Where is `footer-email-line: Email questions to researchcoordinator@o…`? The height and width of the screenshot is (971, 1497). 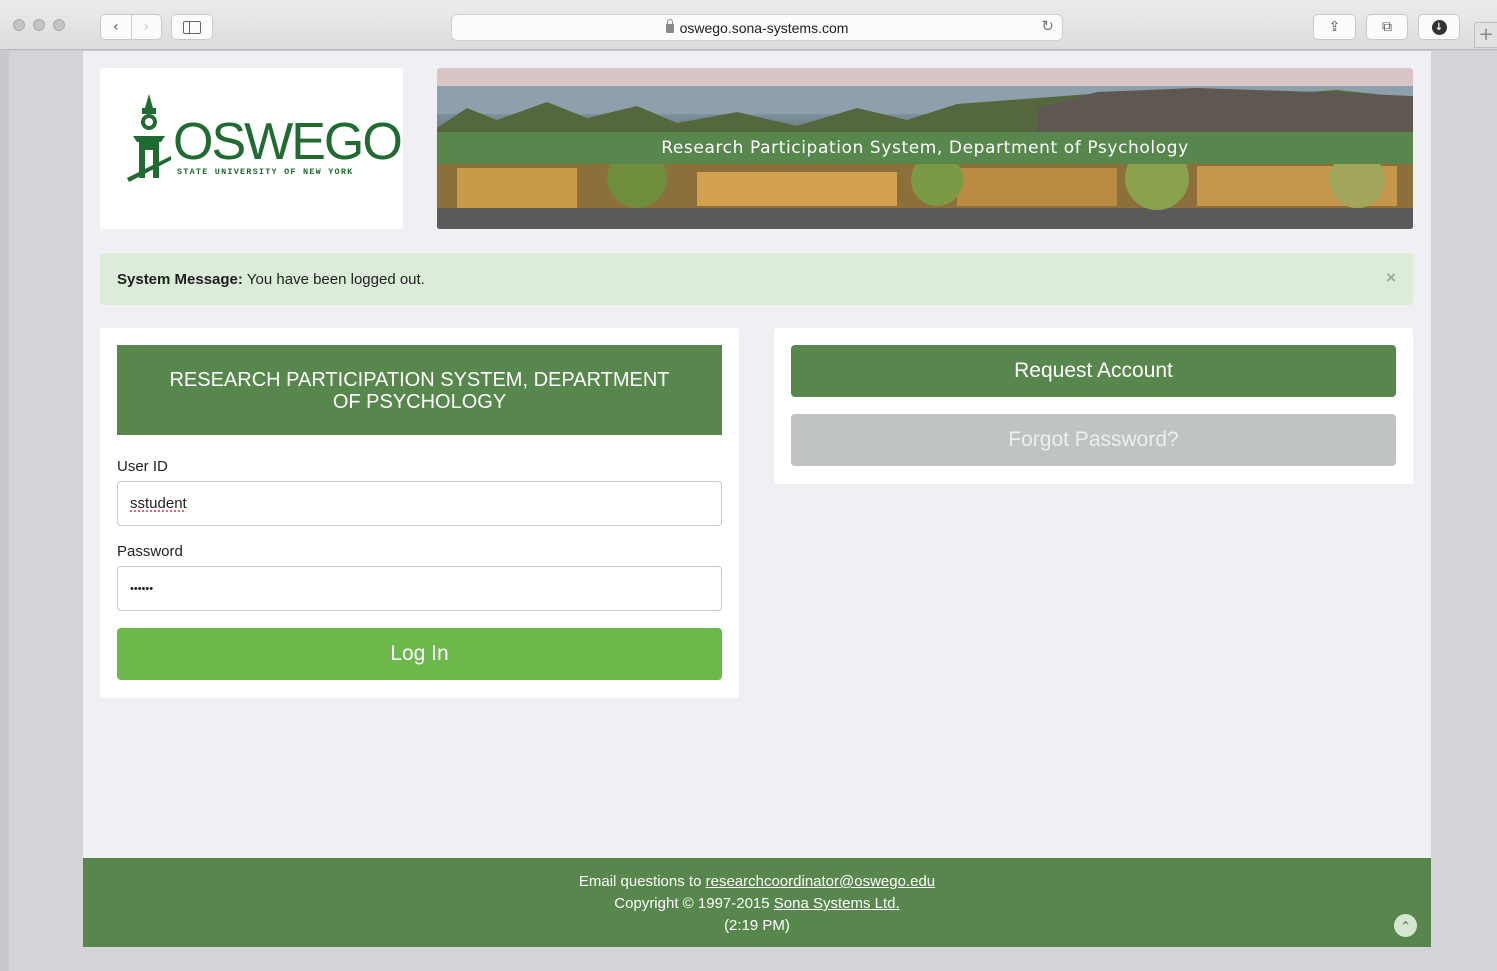
footer-email-line: Email questions to researchcoordinator@o… is located at coordinates (757, 882).